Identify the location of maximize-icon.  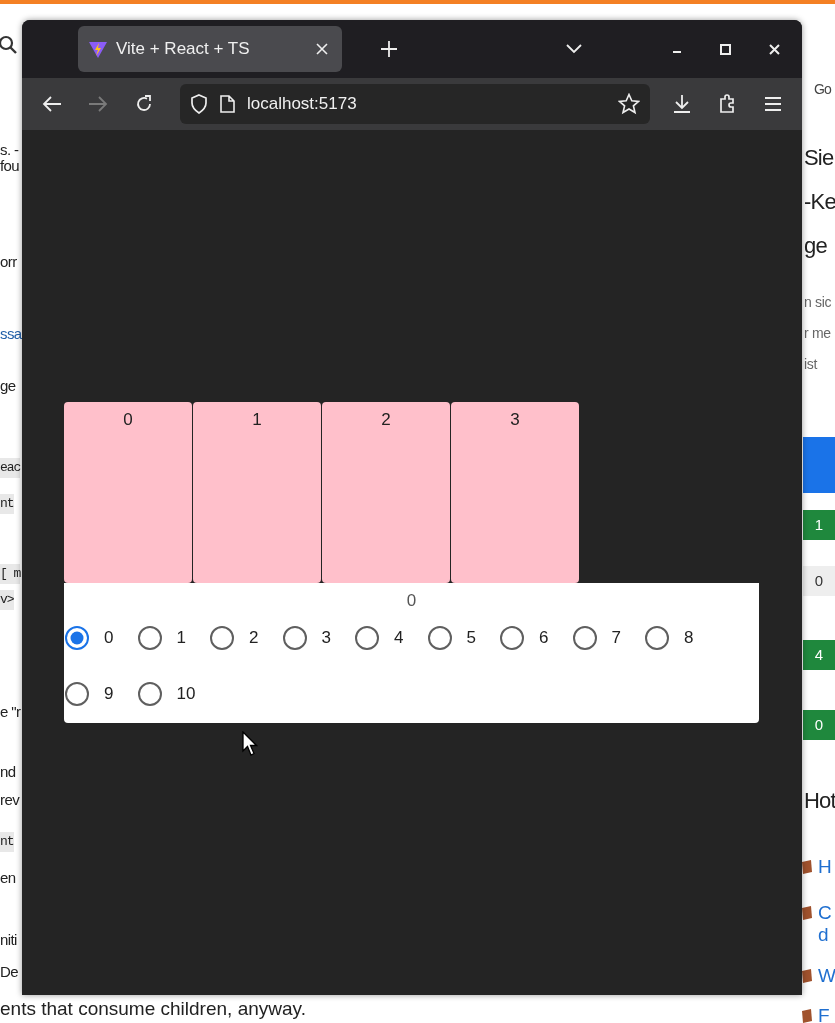
(725, 49).